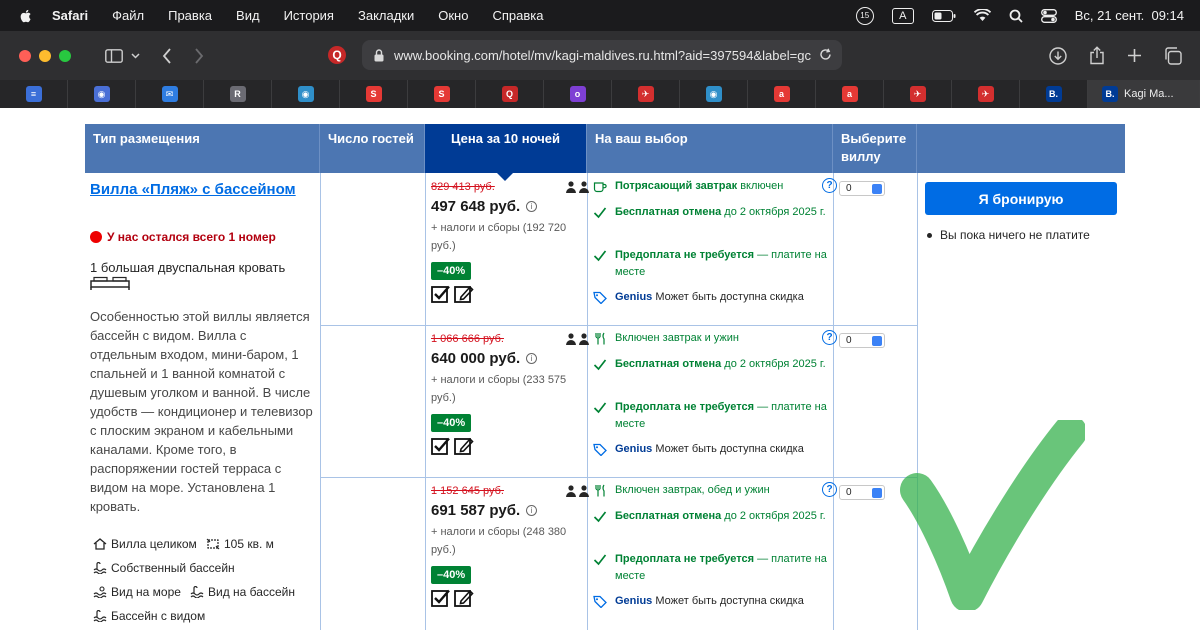 The width and height of the screenshot is (1200, 630). Describe the element at coordinates (26, 16) in the screenshot. I see `apple-icon` at that location.